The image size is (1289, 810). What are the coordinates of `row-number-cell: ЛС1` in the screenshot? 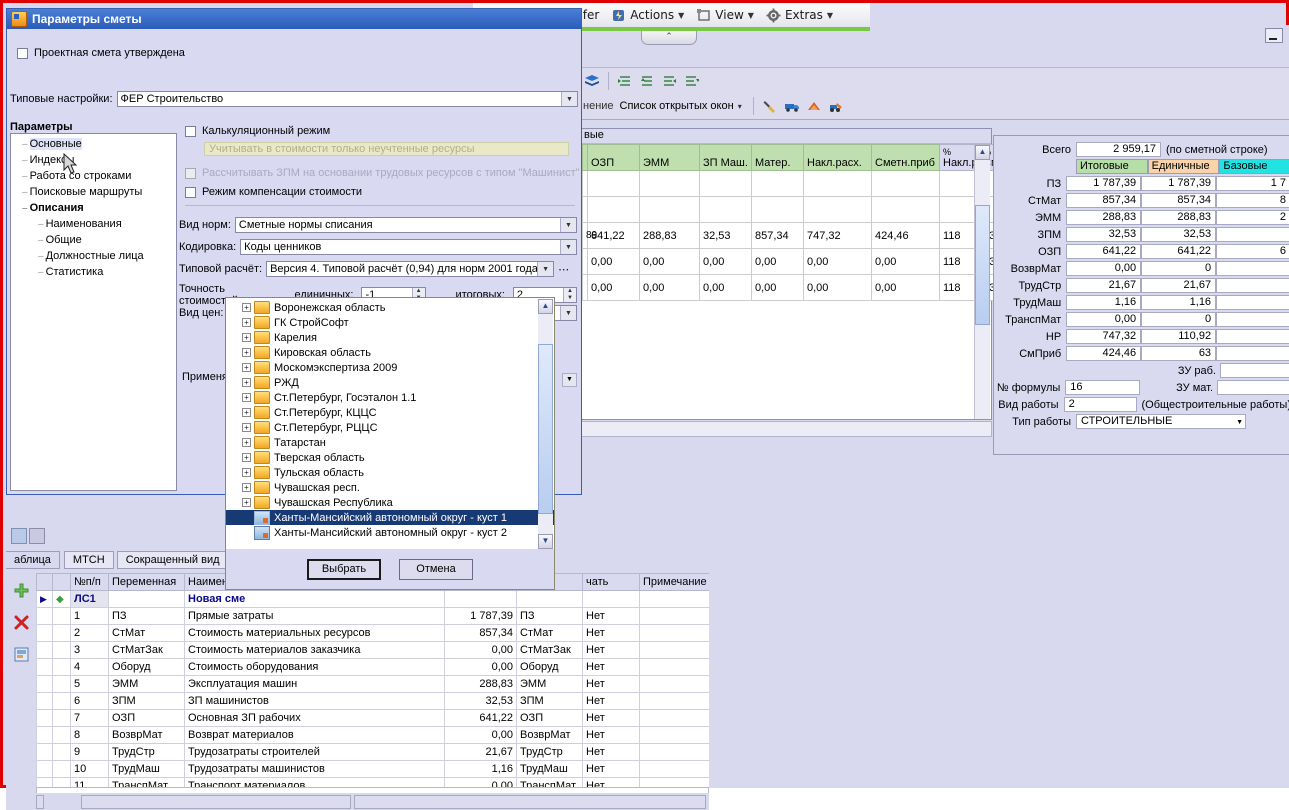 It's located at (89, 599).